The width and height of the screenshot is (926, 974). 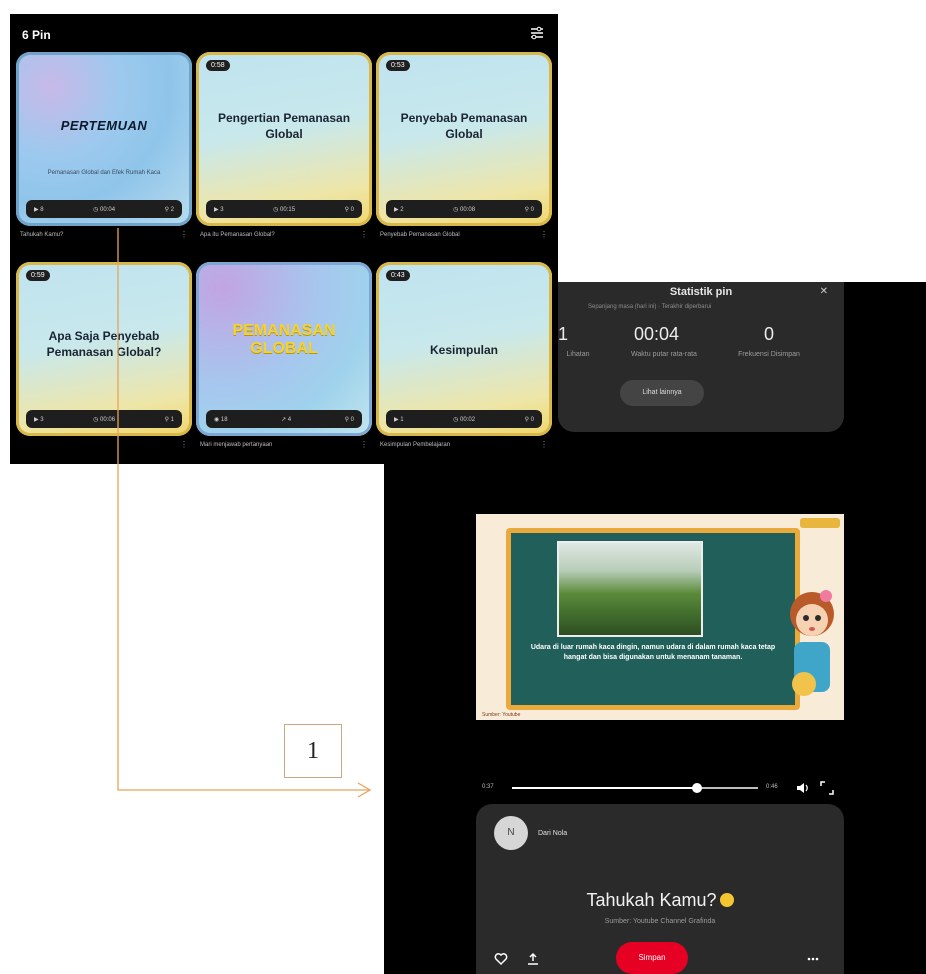 I want to click on pin-card: 0:43 Kesimpulan ▶ 1 ◷ 00:02 ⚲ 0, so click(x=464, y=349).